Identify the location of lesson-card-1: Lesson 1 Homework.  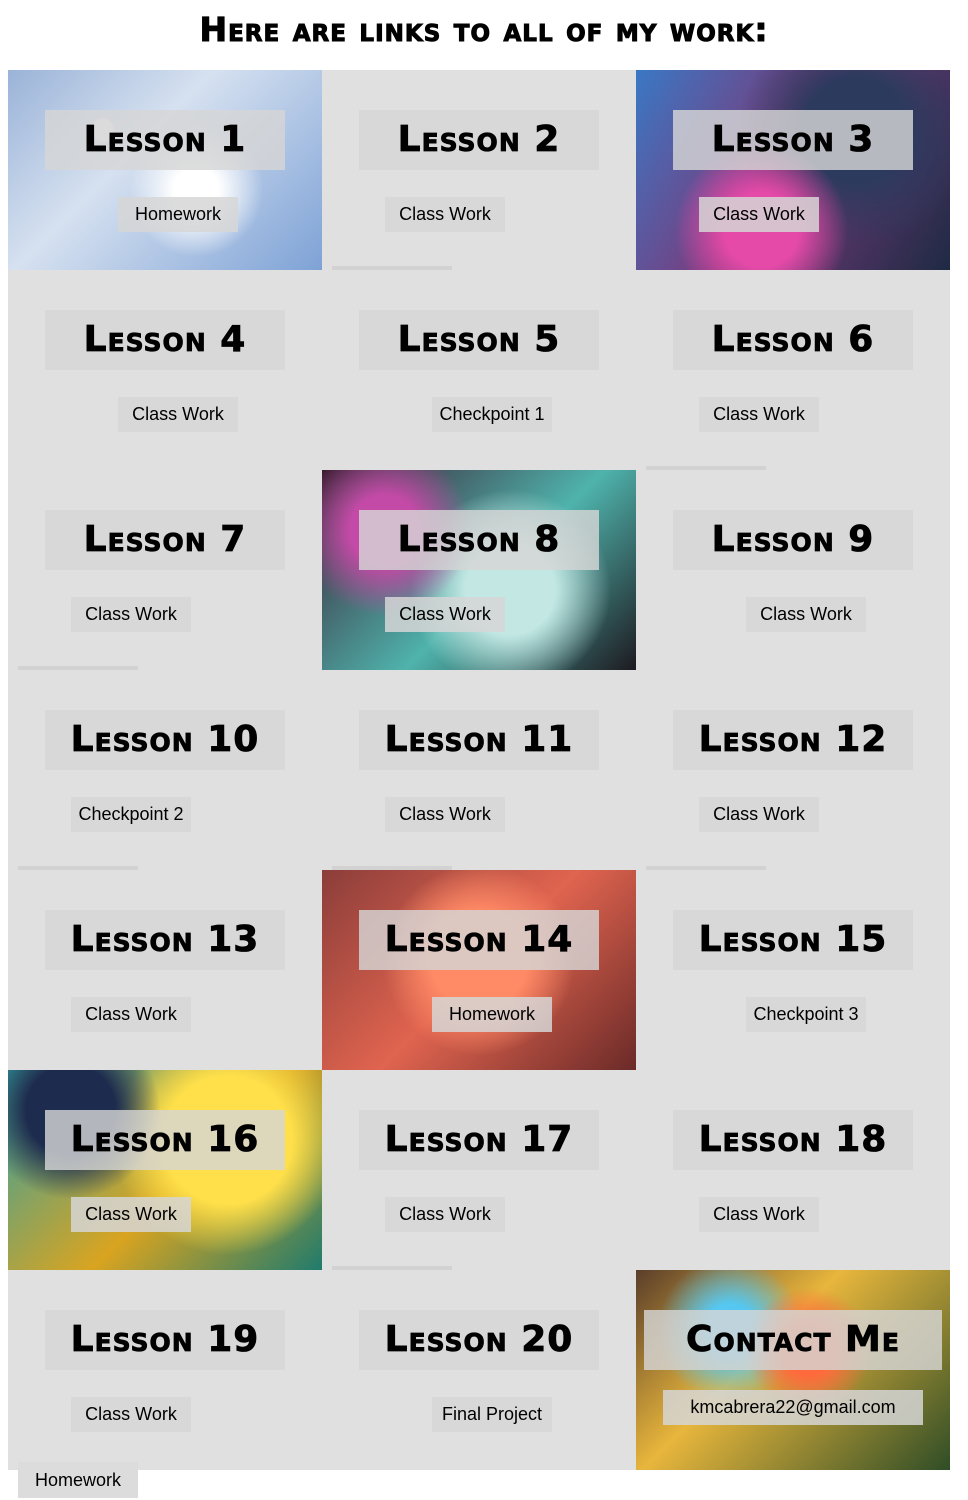
(165, 170).